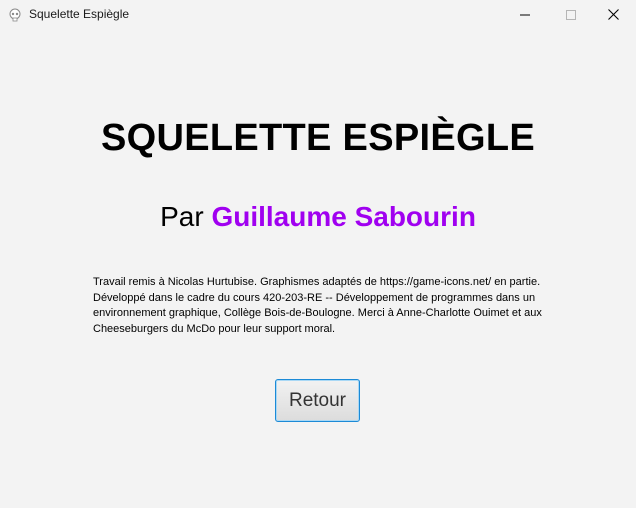 Image resolution: width=636 pixels, height=508 pixels. What do you see at coordinates (343, 216) in the screenshot?
I see `author-name: Guillaume Sabourin` at bounding box center [343, 216].